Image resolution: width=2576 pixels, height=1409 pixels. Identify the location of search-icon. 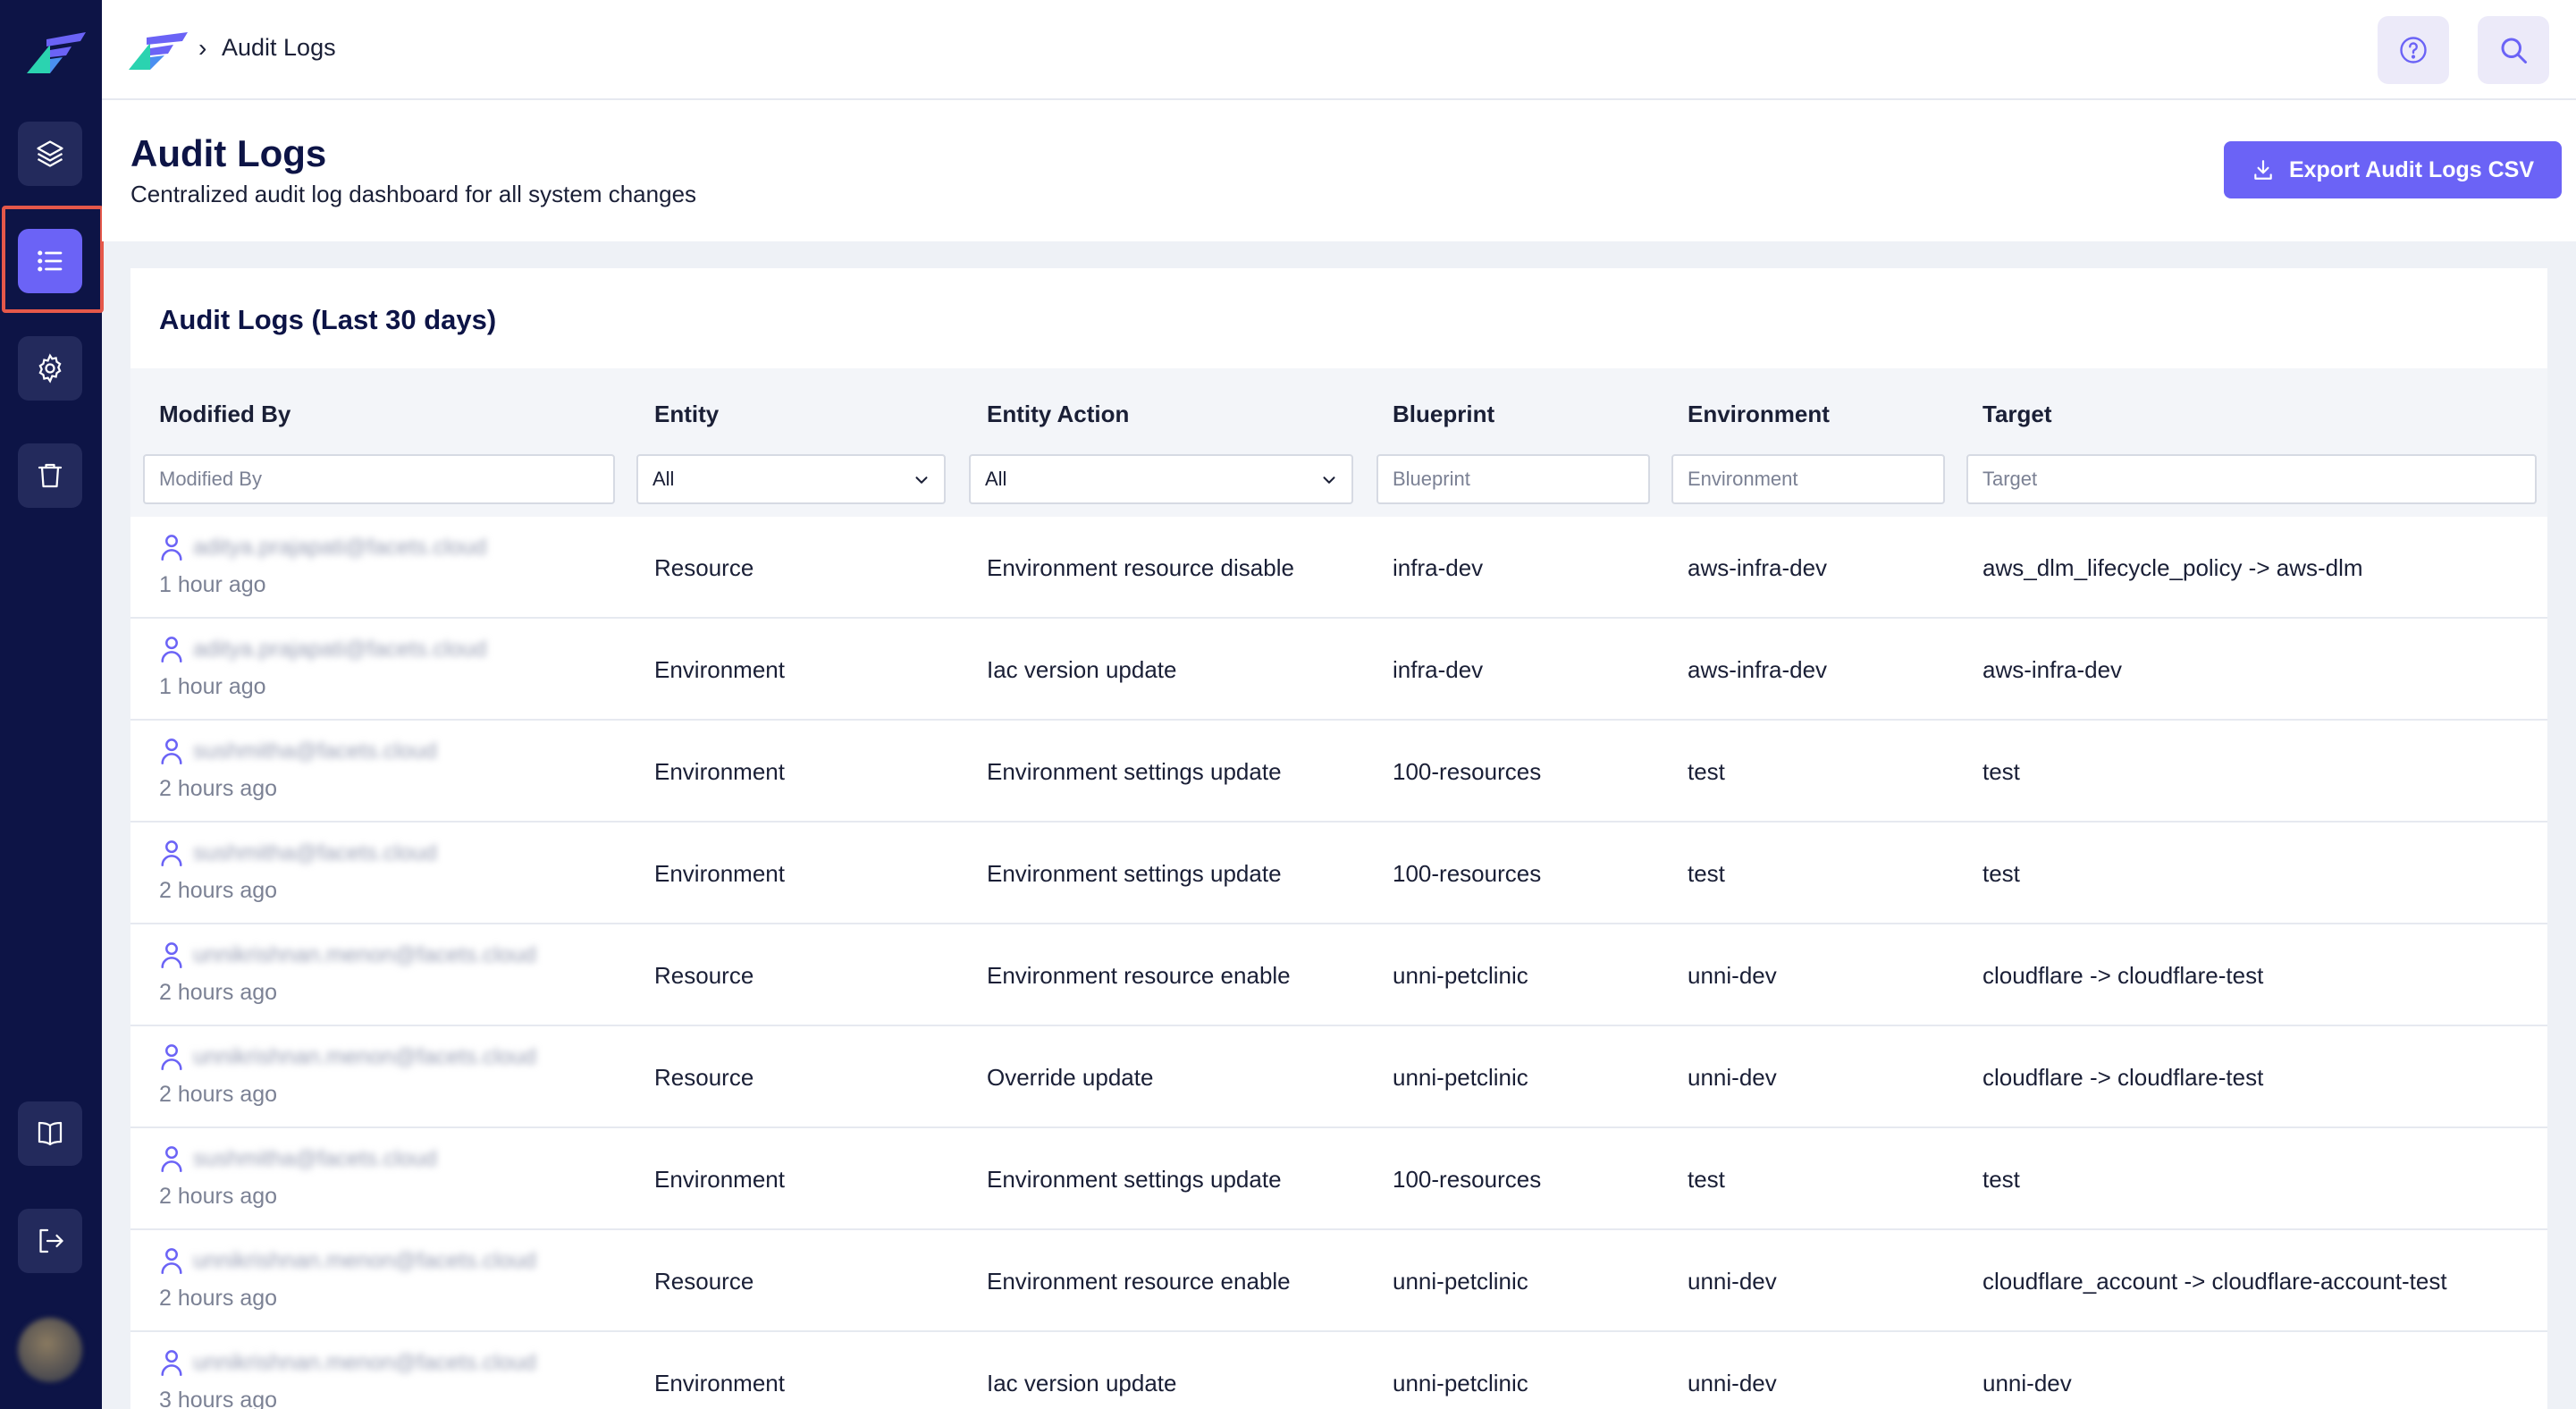
(2514, 50).